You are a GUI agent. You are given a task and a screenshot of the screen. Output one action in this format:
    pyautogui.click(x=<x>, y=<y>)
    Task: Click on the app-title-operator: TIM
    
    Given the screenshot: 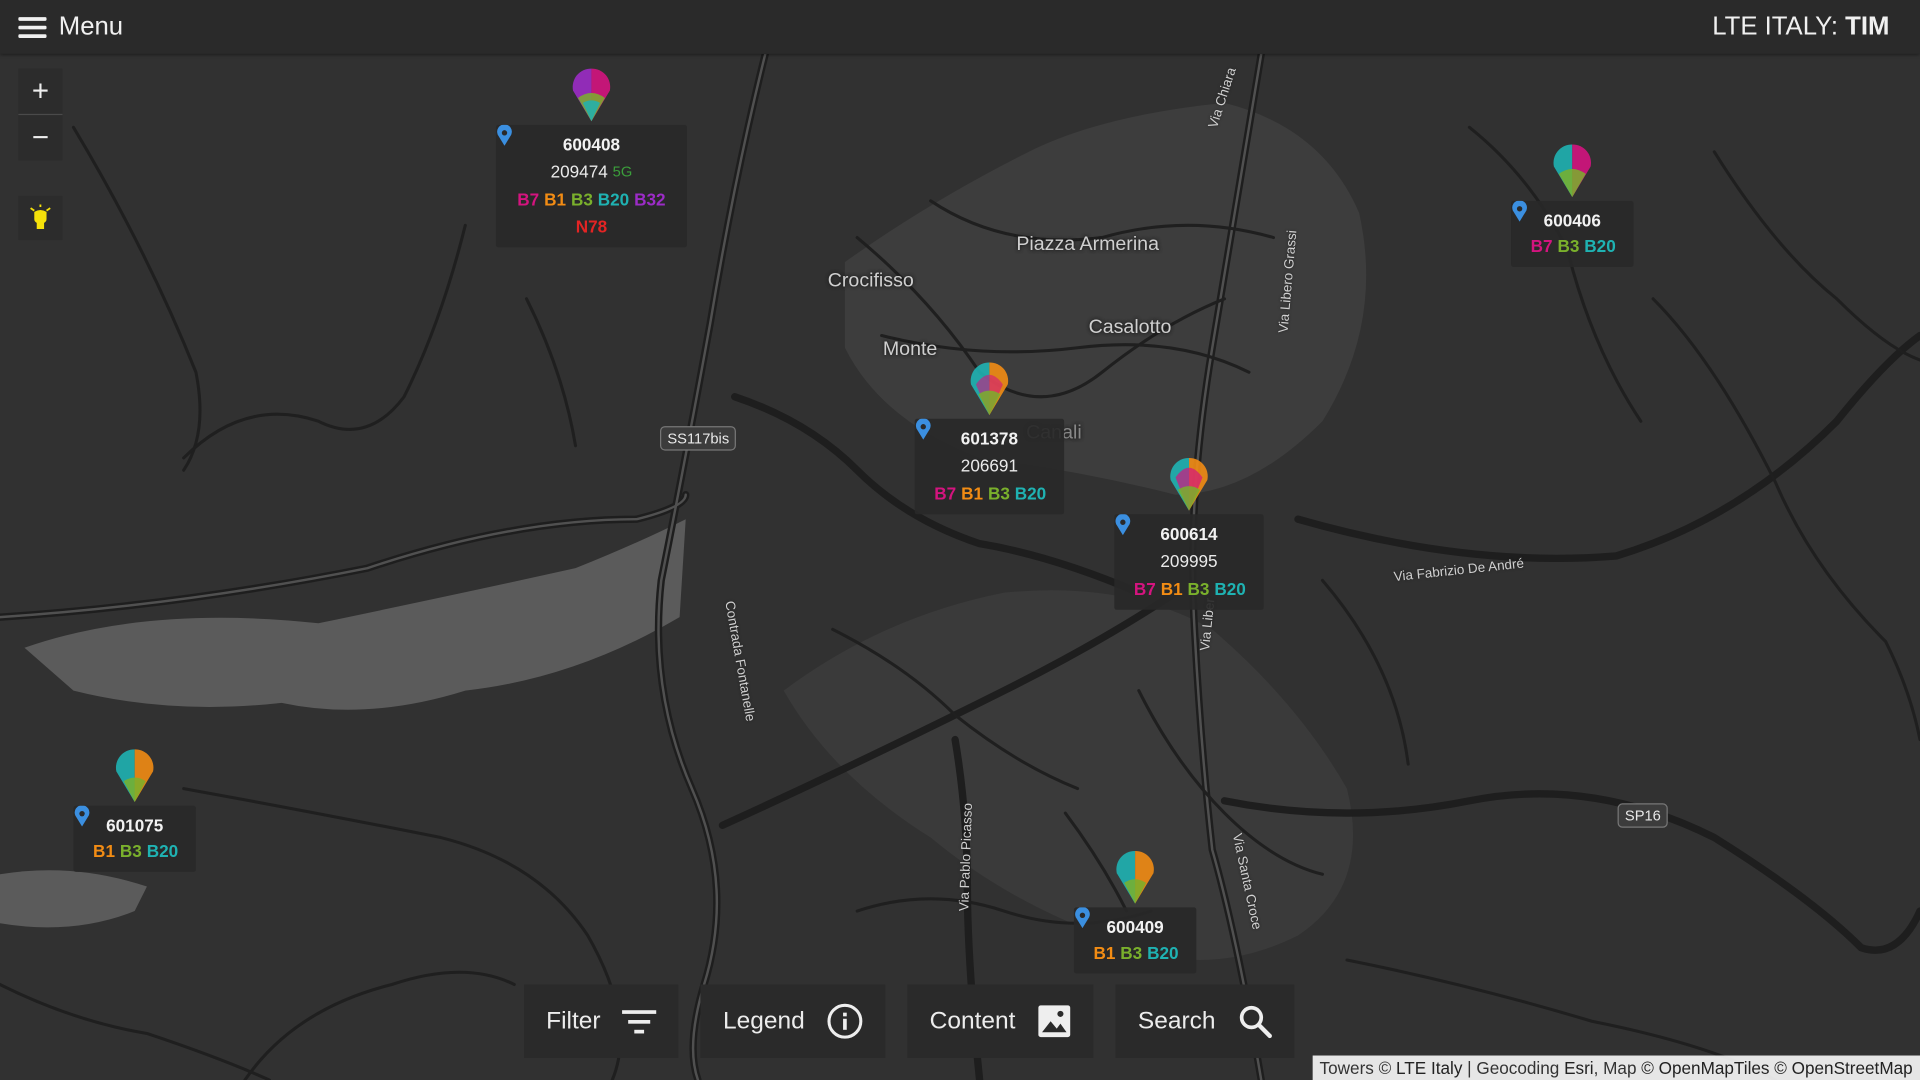 What is the action you would take?
    pyautogui.click(x=1867, y=26)
    